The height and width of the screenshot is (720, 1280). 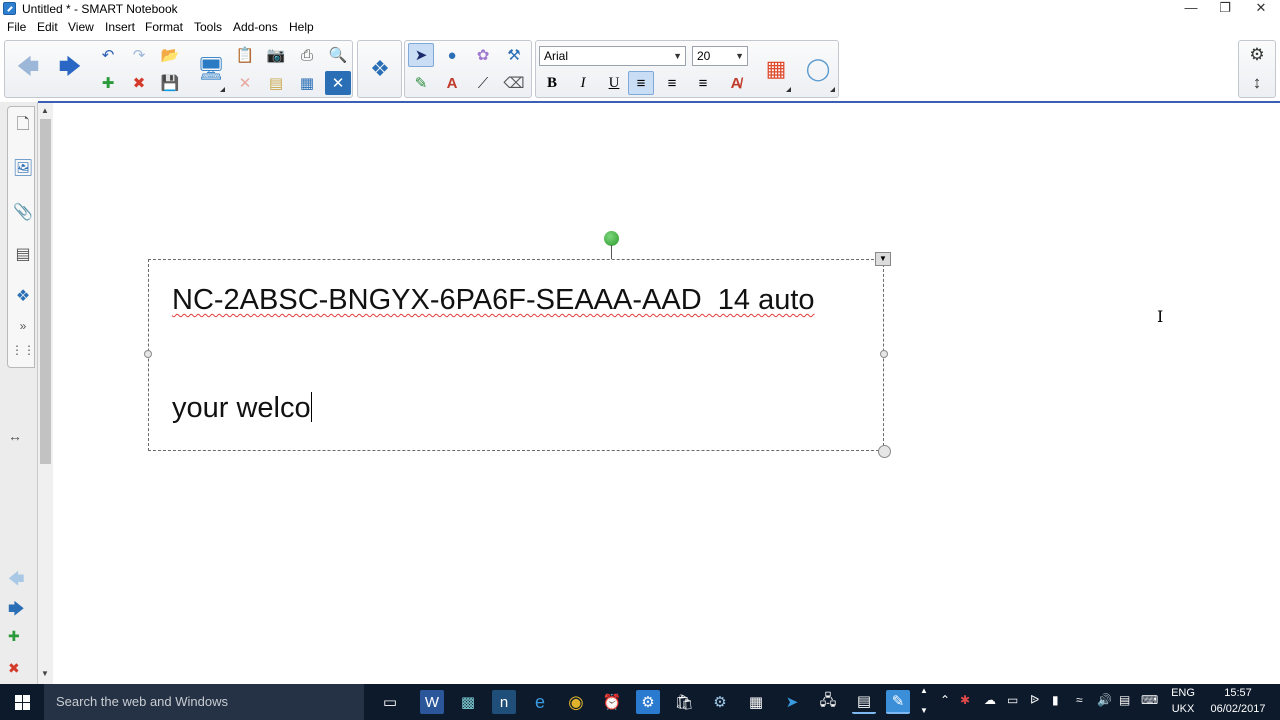 I want to click on antivirus-tray-icon: ✱, so click(x=965, y=700).